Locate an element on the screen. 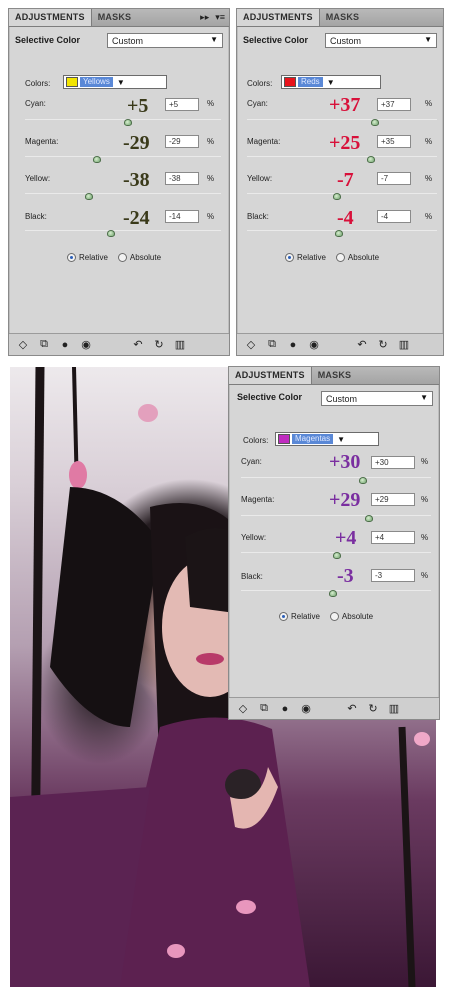 Image resolution: width=450 pixels, height=991 pixels. black-field: -4 is located at coordinates (394, 216).